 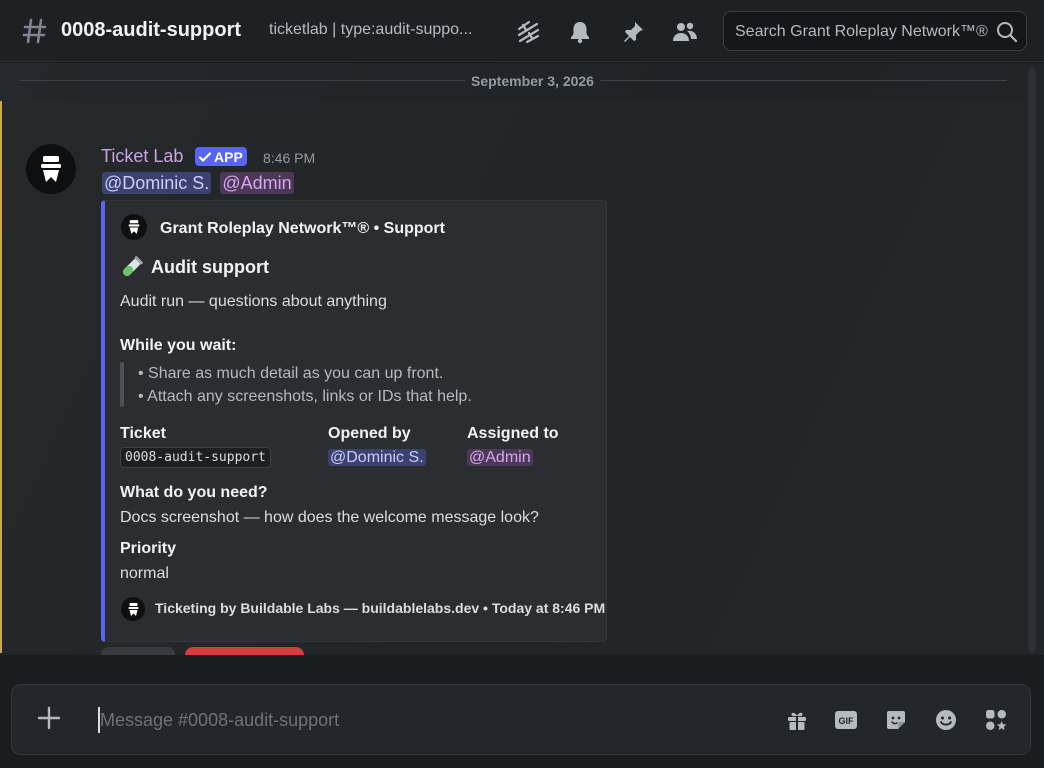 I want to click on pin-icon, so click(x=633, y=32).